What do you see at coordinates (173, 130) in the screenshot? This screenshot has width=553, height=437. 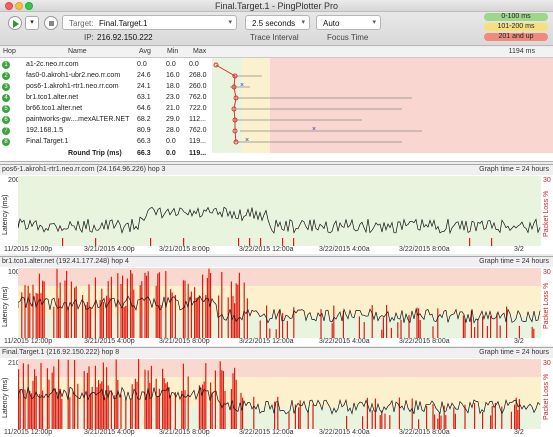 I see `hop-min: 28.0` at bounding box center [173, 130].